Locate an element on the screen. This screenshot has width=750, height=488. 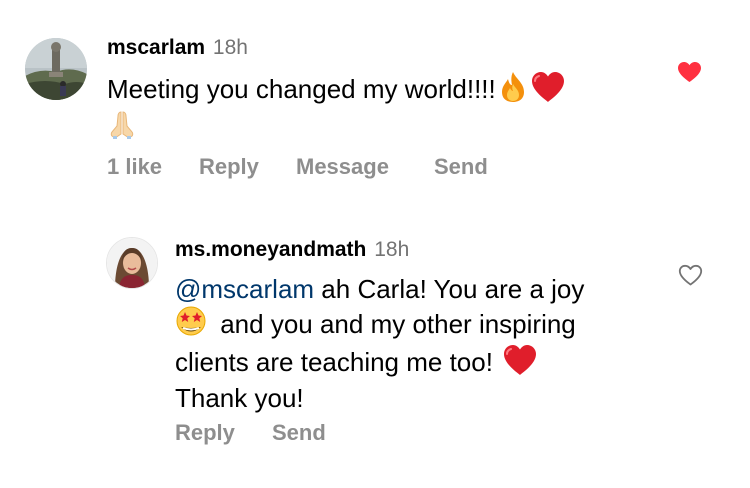
comment-actions: 1 like Reply Message Send is located at coordinates (317, 167).